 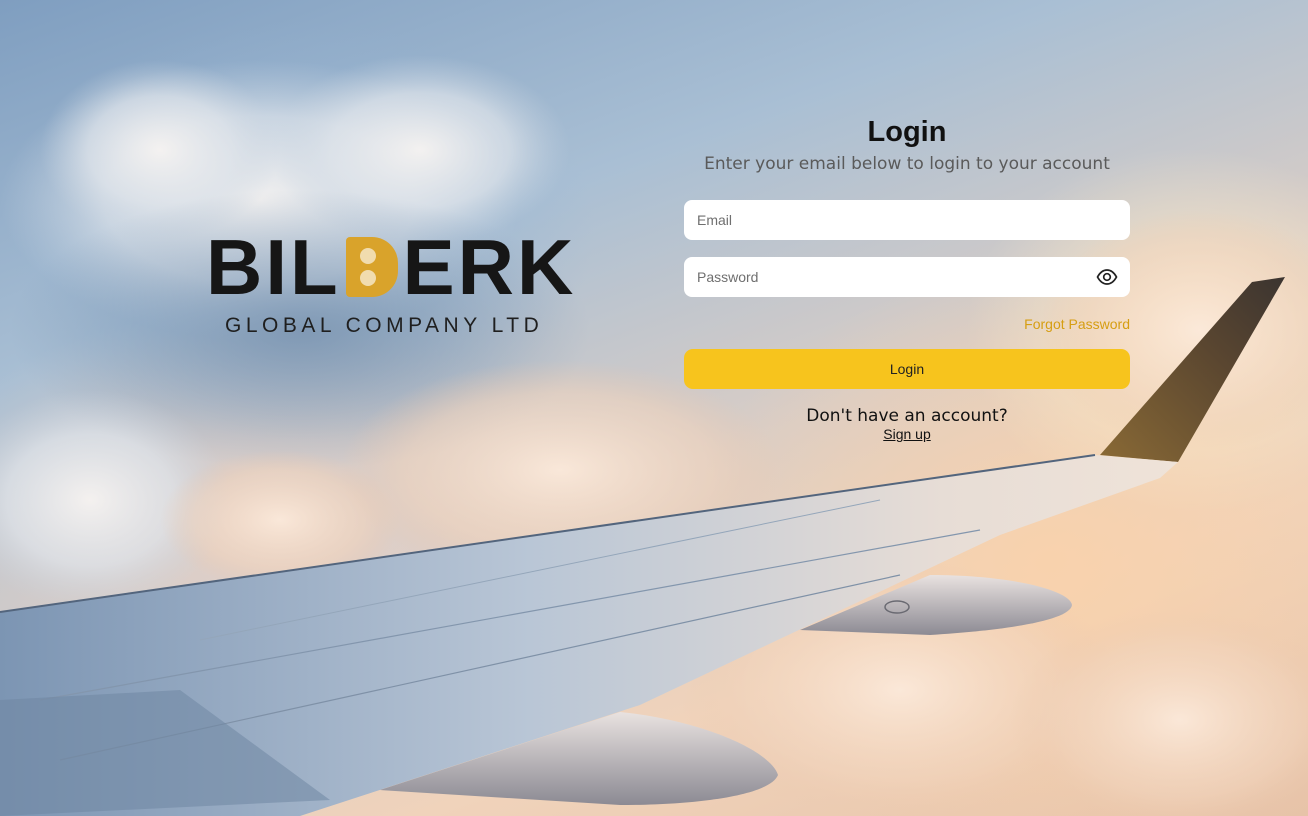 What do you see at coordinates (907, 324) in the screenshot?
I see `forgot-password-link: Forgot Password` at bounding box center [907, 324].